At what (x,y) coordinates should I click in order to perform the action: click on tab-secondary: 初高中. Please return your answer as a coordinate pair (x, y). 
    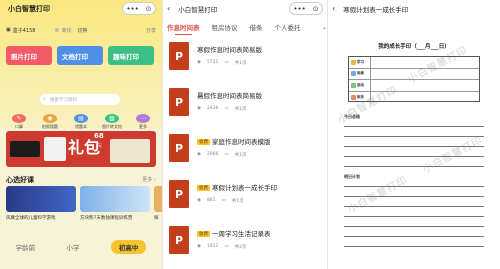
    Looking at the image, I should click on (128, 247).